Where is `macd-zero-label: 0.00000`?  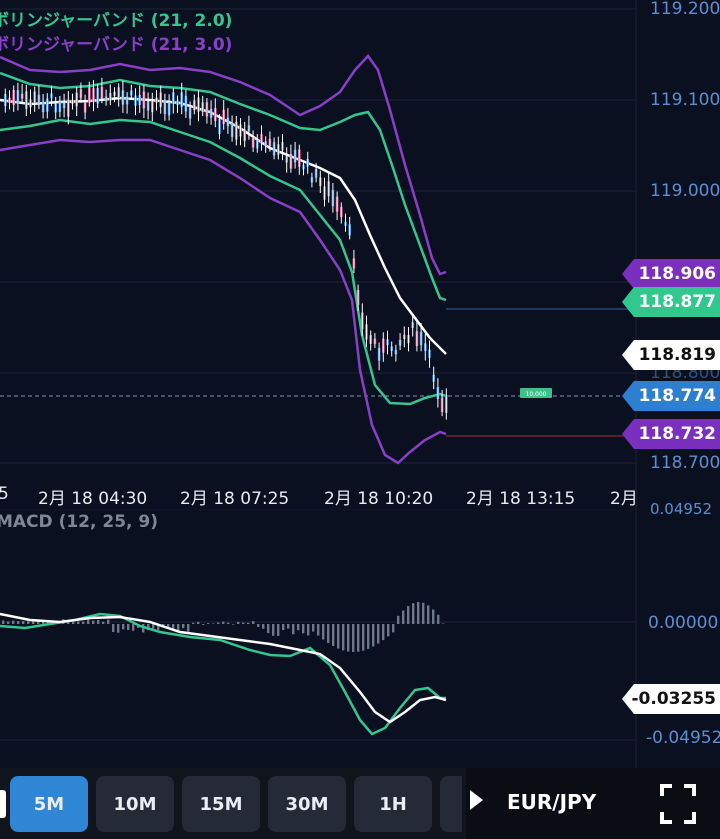 macd-zero-label: 0.00000 is located at coordinates (683, 623).